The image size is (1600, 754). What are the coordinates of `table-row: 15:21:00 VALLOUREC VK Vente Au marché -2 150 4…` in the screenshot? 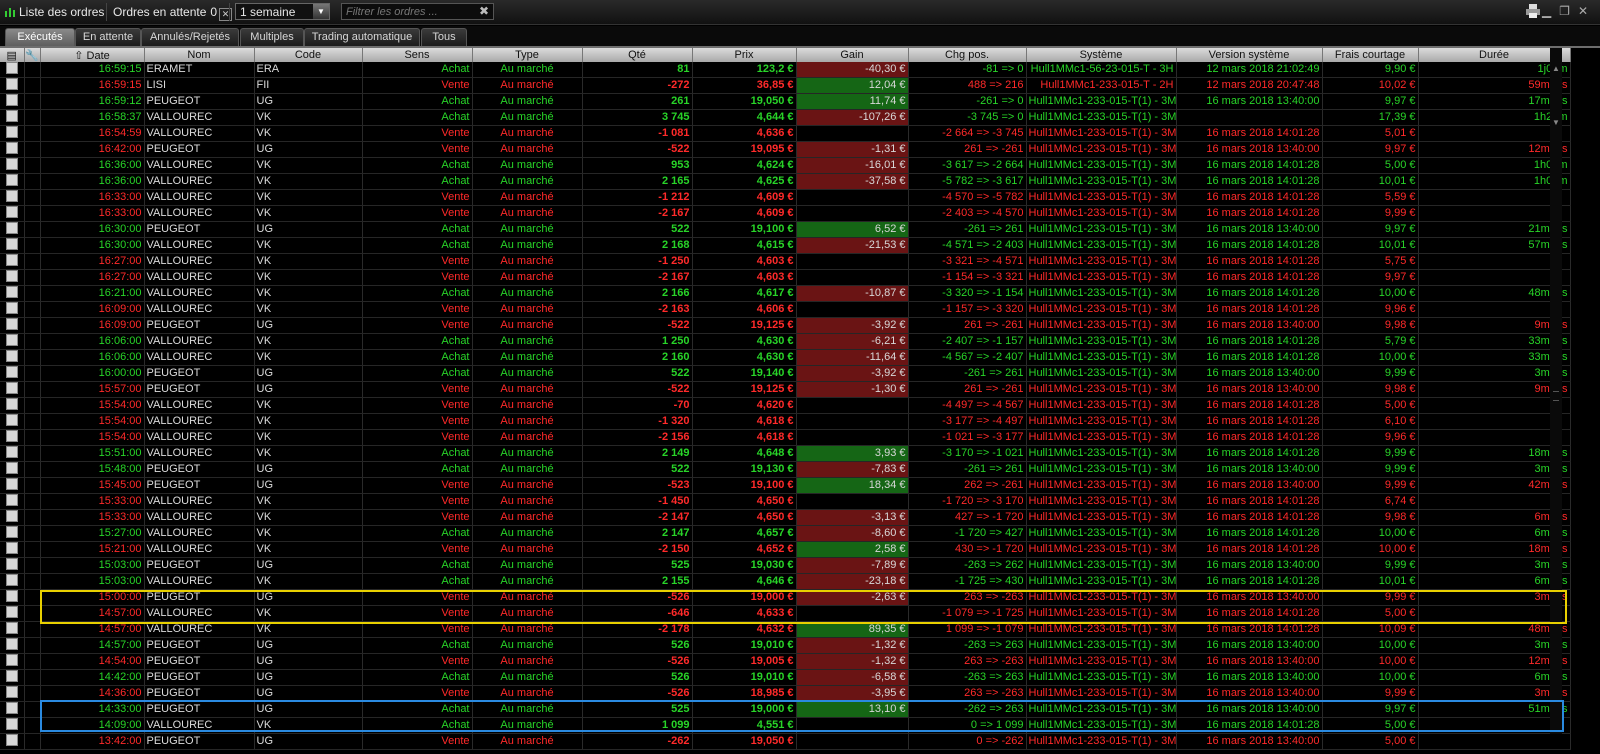 It's located at (785, 549).